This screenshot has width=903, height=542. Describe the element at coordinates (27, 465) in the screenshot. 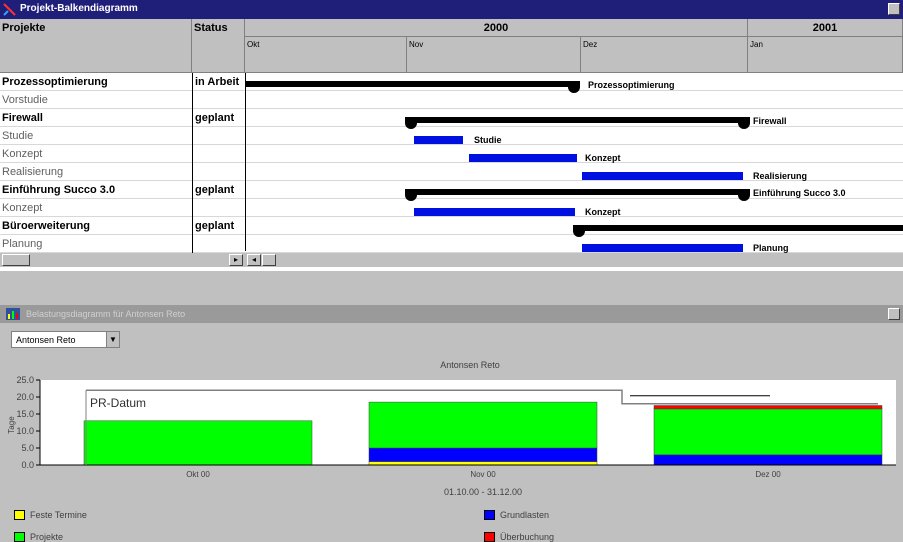

I see `y-tick-label: 0.0` at that location.